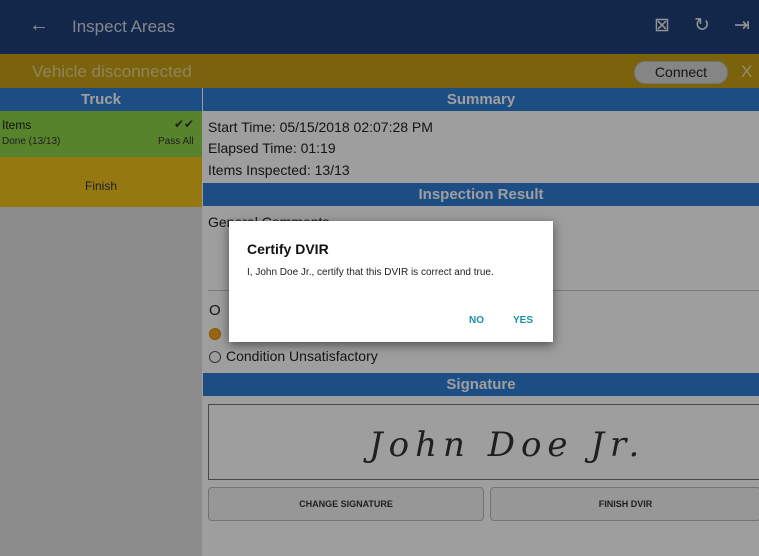 The height and width of the screenshot is (556, 759). What do you see at coordinates (101, 134) in the screenshot?
I see `items-row: Items Done (13/13) ✔✔ Pass All` at bounding box center [101, 134].